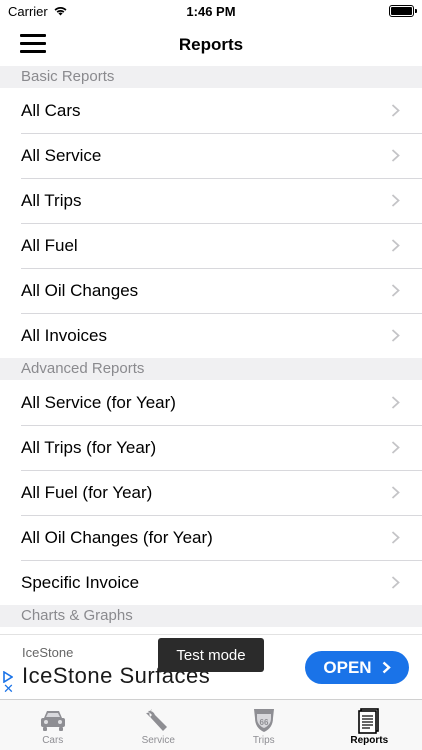 The image size is (422, 750). What do you see at coordinates (8, 688) in the screenshot?
I see `close-icon: ✕` at bounding box center [8, 688].